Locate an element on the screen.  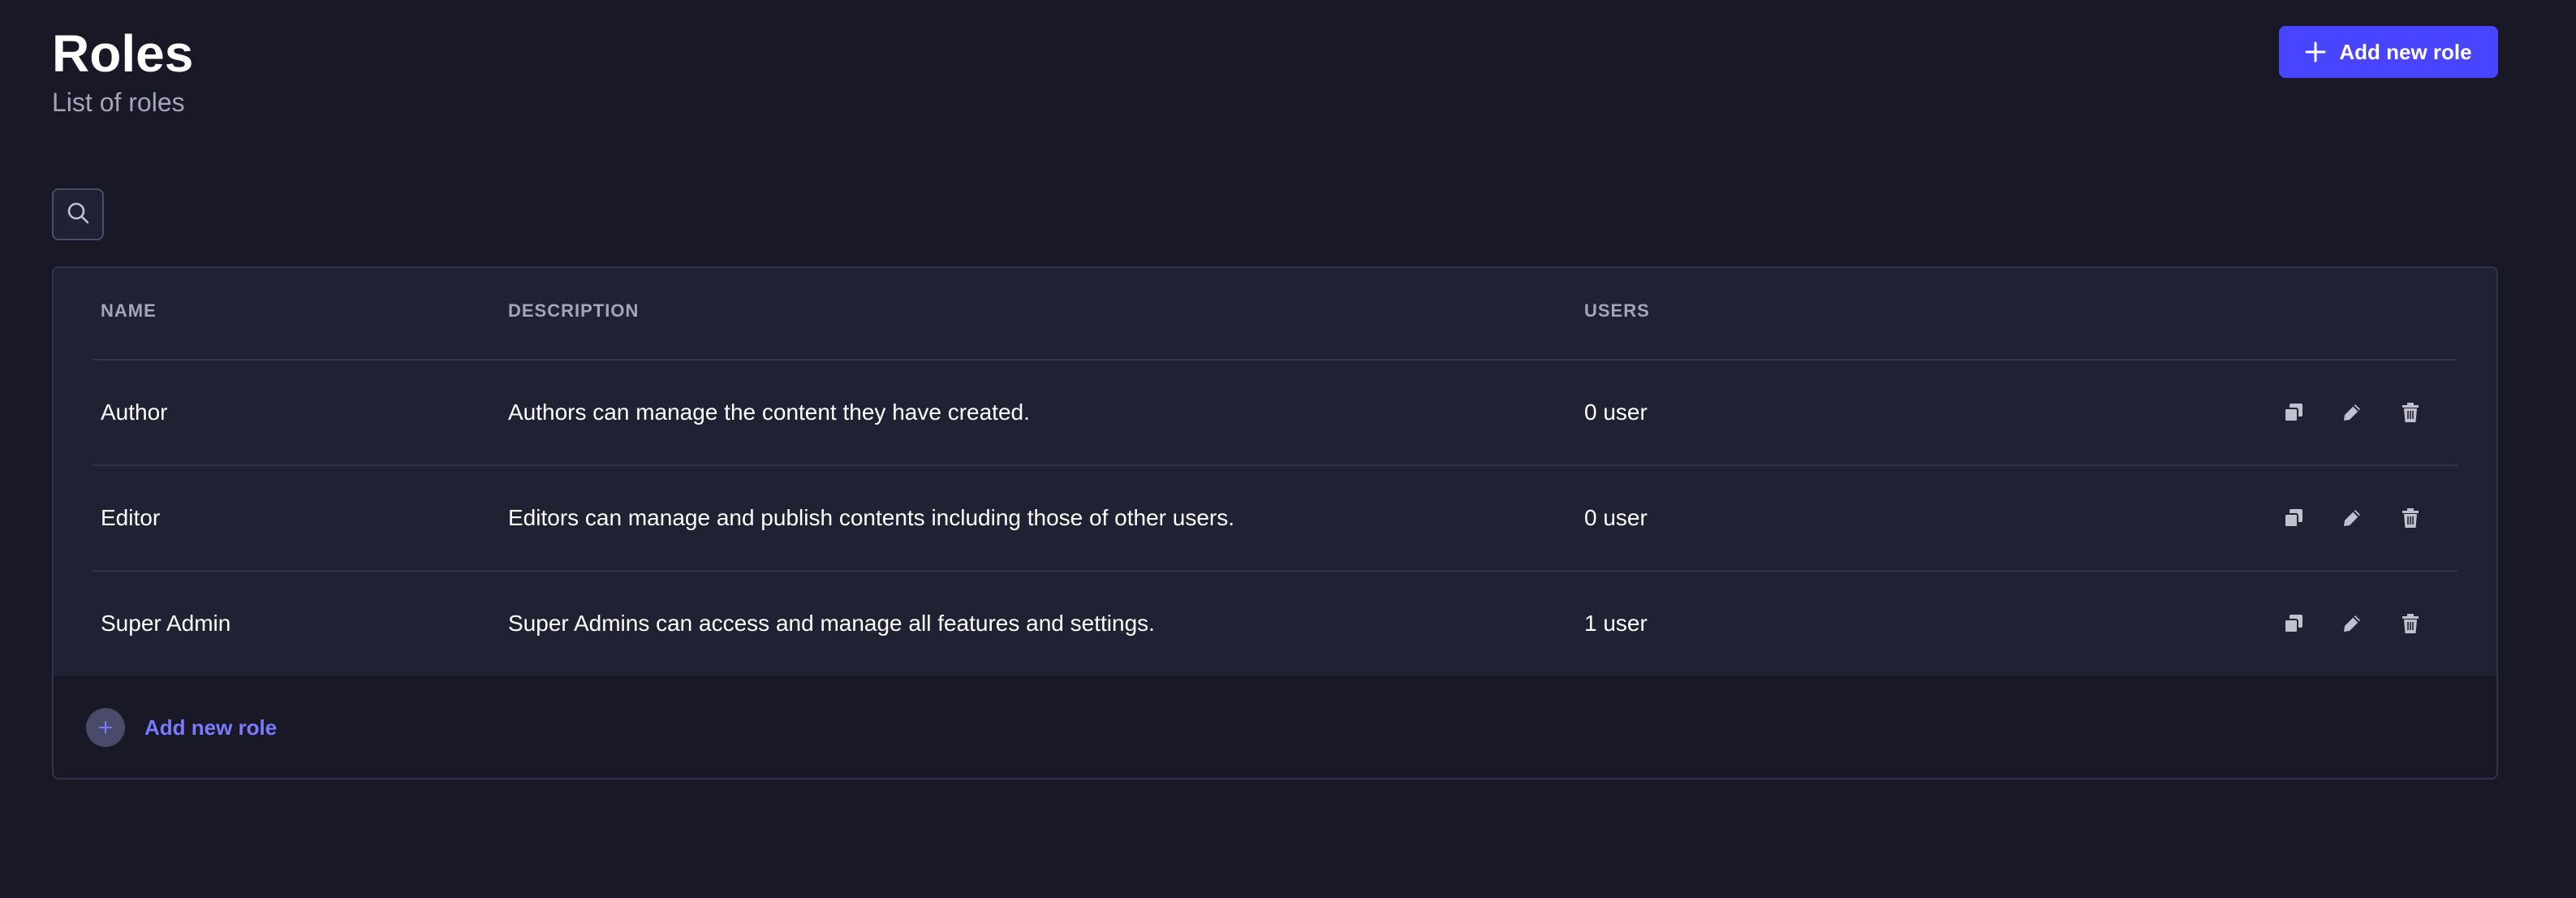
table-header: NAME DESCRIPTION USERS is located at coordinates (1276, 314).